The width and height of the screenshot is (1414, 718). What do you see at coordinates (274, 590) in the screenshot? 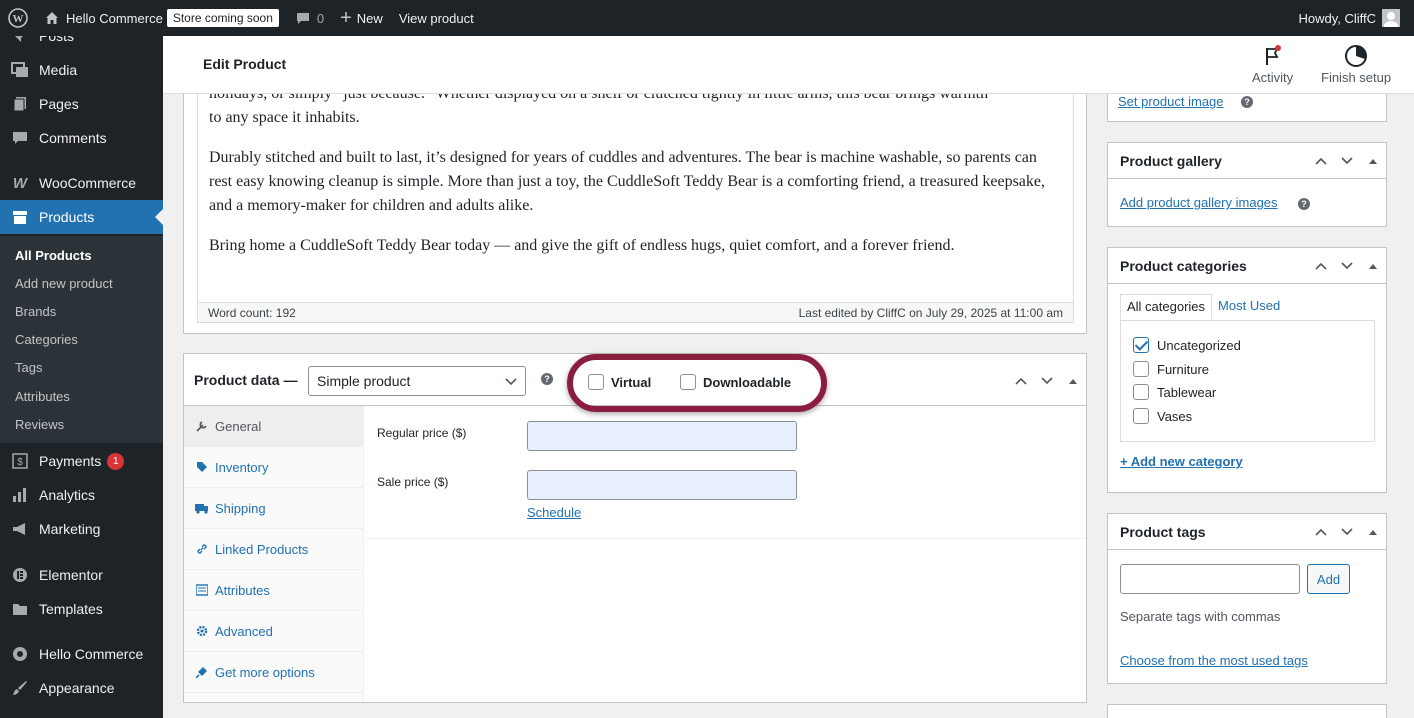
I see `tab-attributes: Attributes` at bounding box center [274, 590].